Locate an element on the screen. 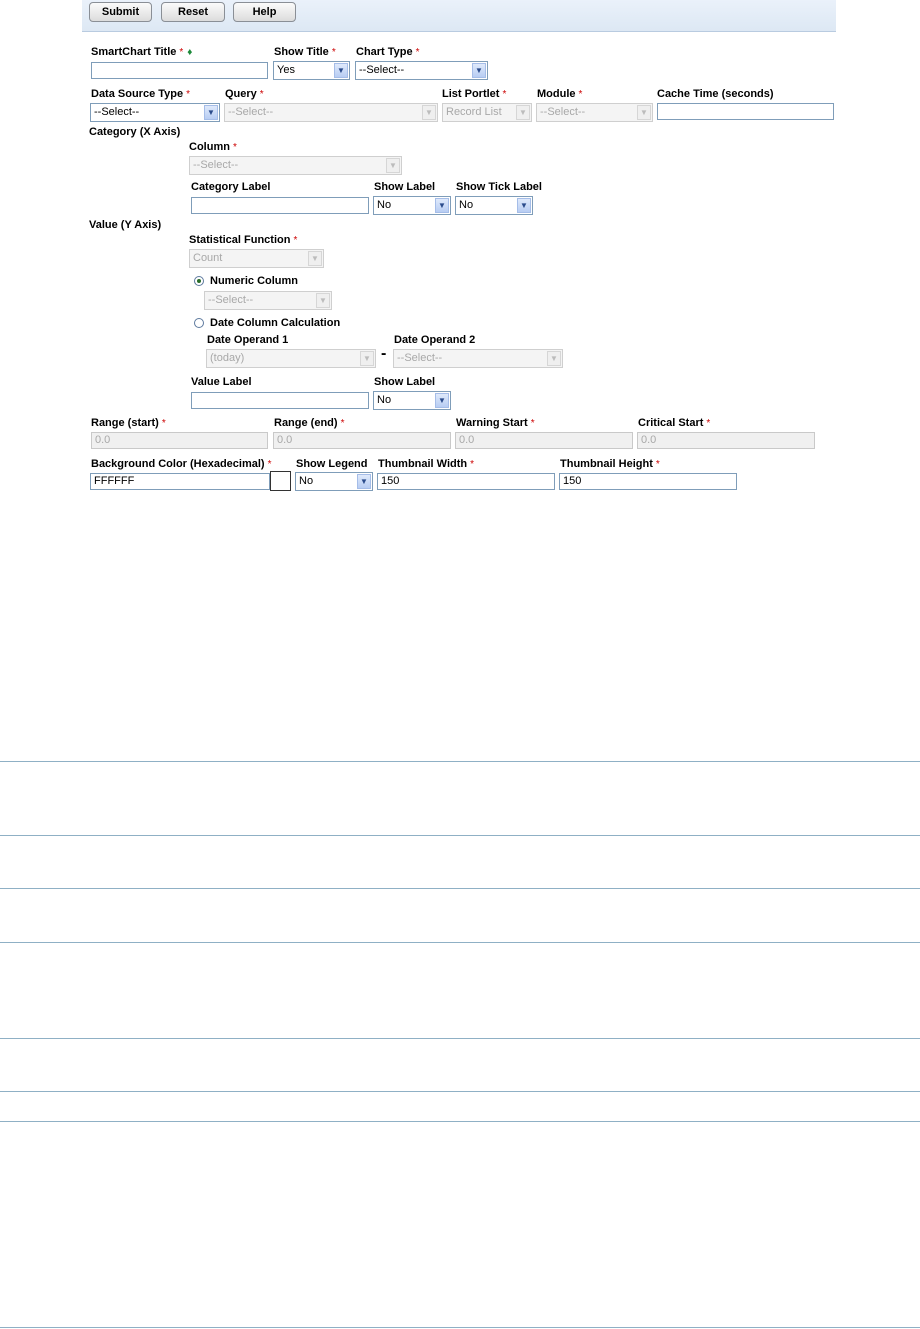 This screenshot has width=920, height=1329. chart-type-value: --Select-- is located at coordinates (382, 70).